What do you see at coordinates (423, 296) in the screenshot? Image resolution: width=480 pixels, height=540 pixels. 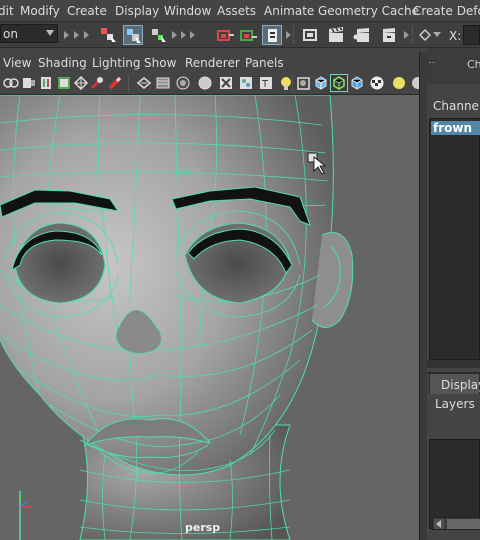 I see `panel-divider` at bounding box center [423, 296].